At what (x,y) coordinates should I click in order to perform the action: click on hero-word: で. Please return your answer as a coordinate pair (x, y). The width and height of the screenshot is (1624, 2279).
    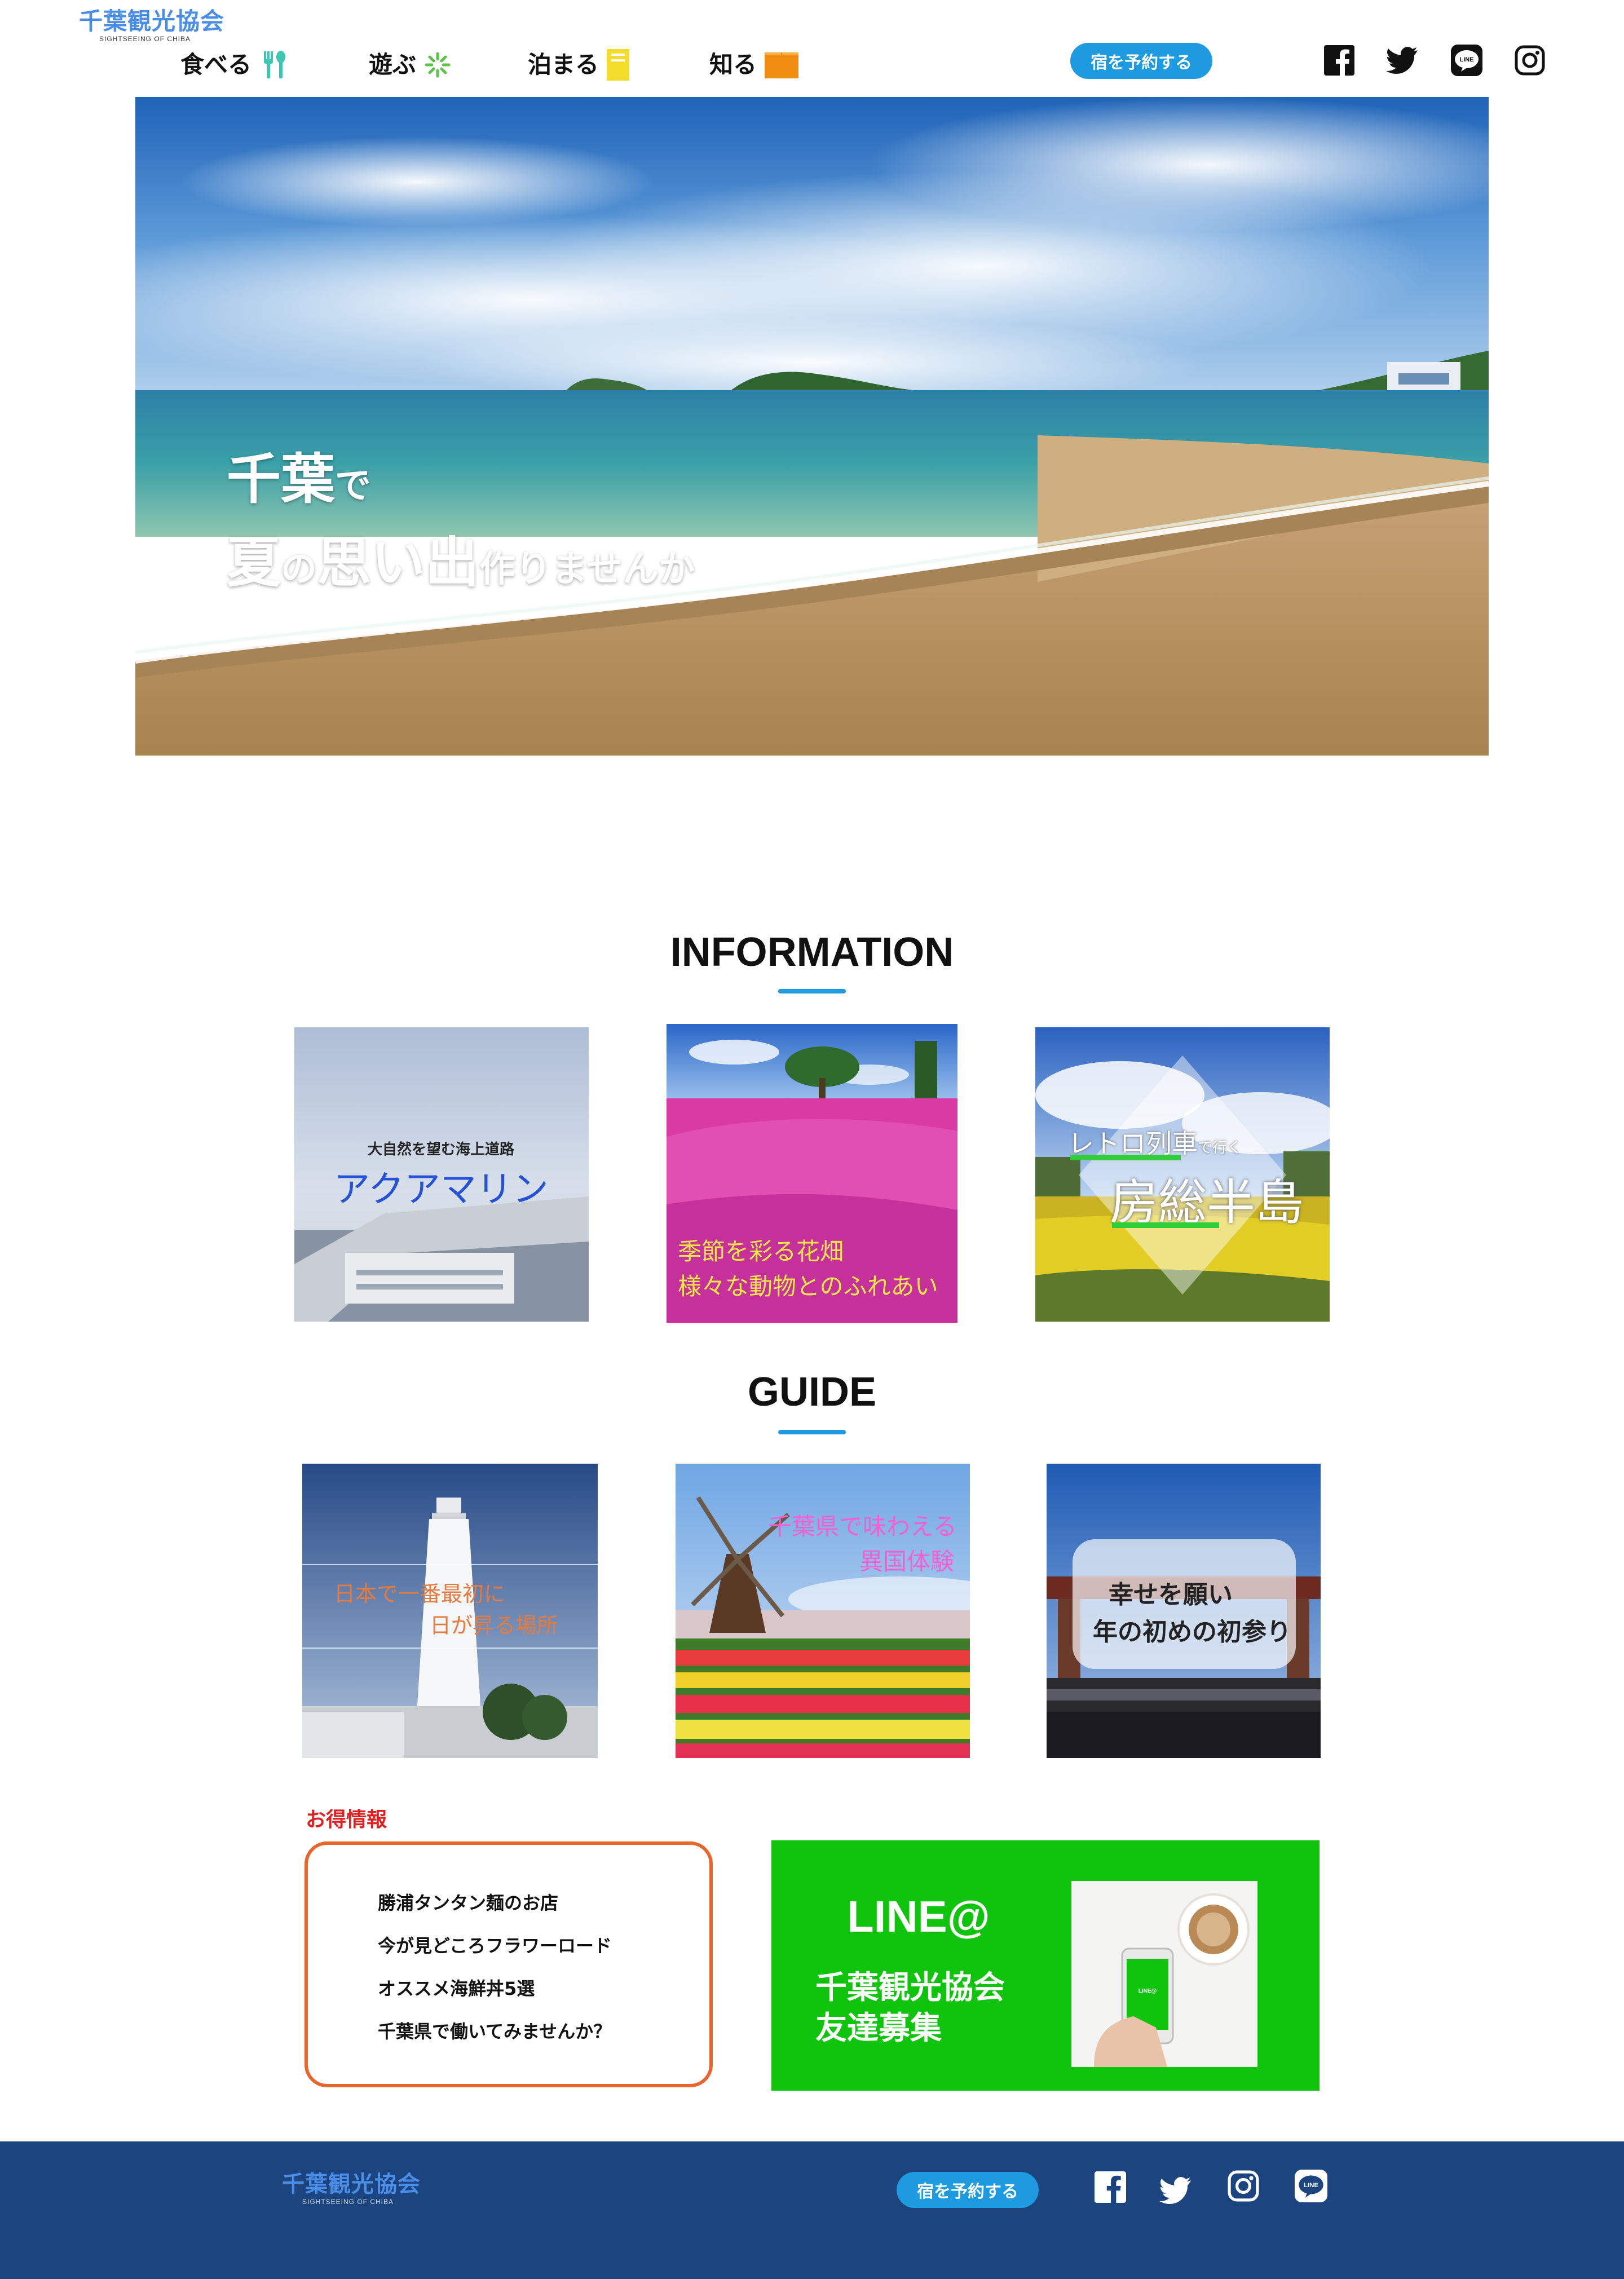
    Looking at the image, I should click on (353, 486).